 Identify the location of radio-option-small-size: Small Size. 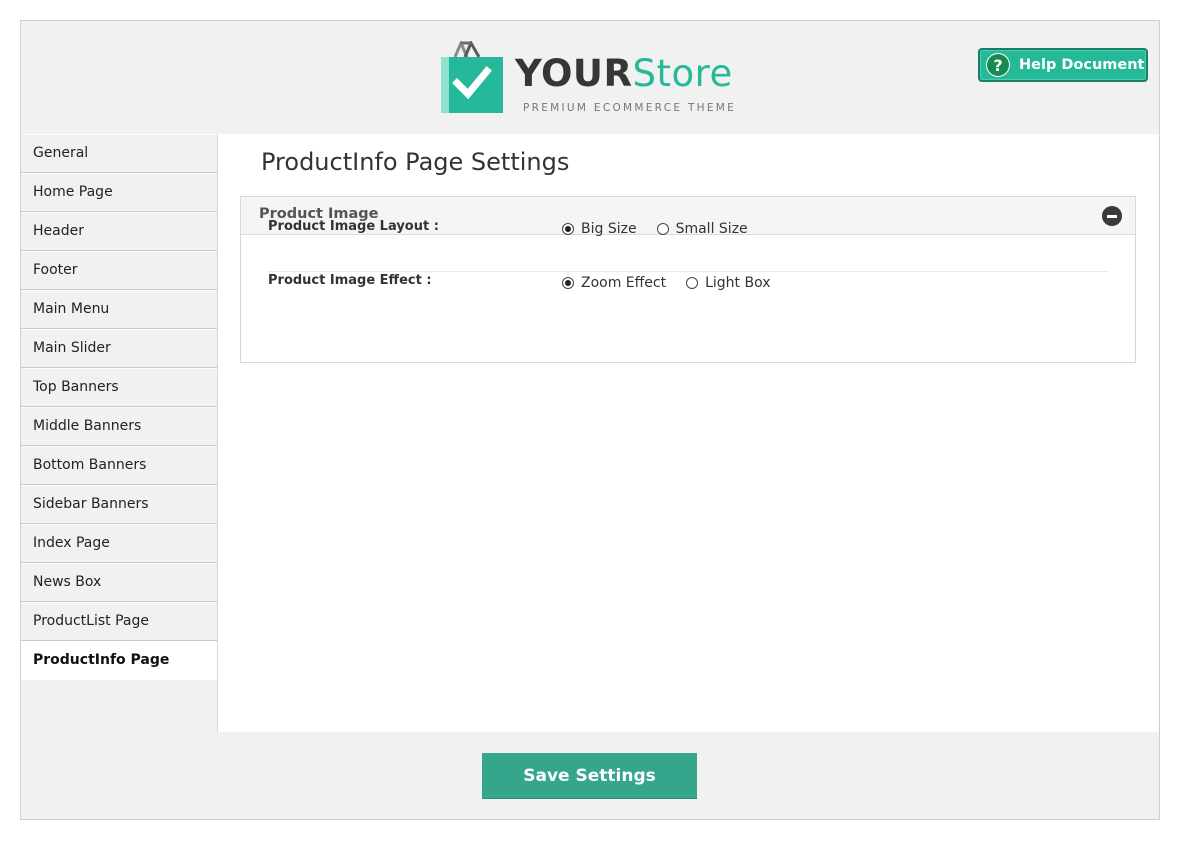
(702, 229).